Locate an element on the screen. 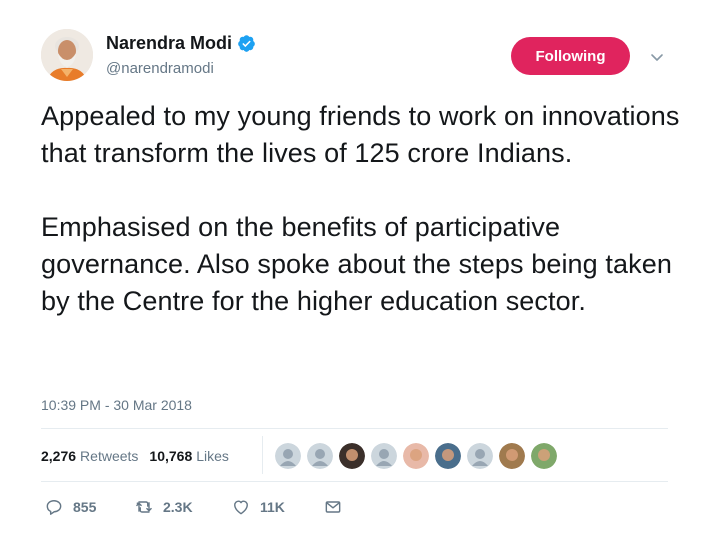  retweet-button: 2.3K is located at coordinates (182, 507).